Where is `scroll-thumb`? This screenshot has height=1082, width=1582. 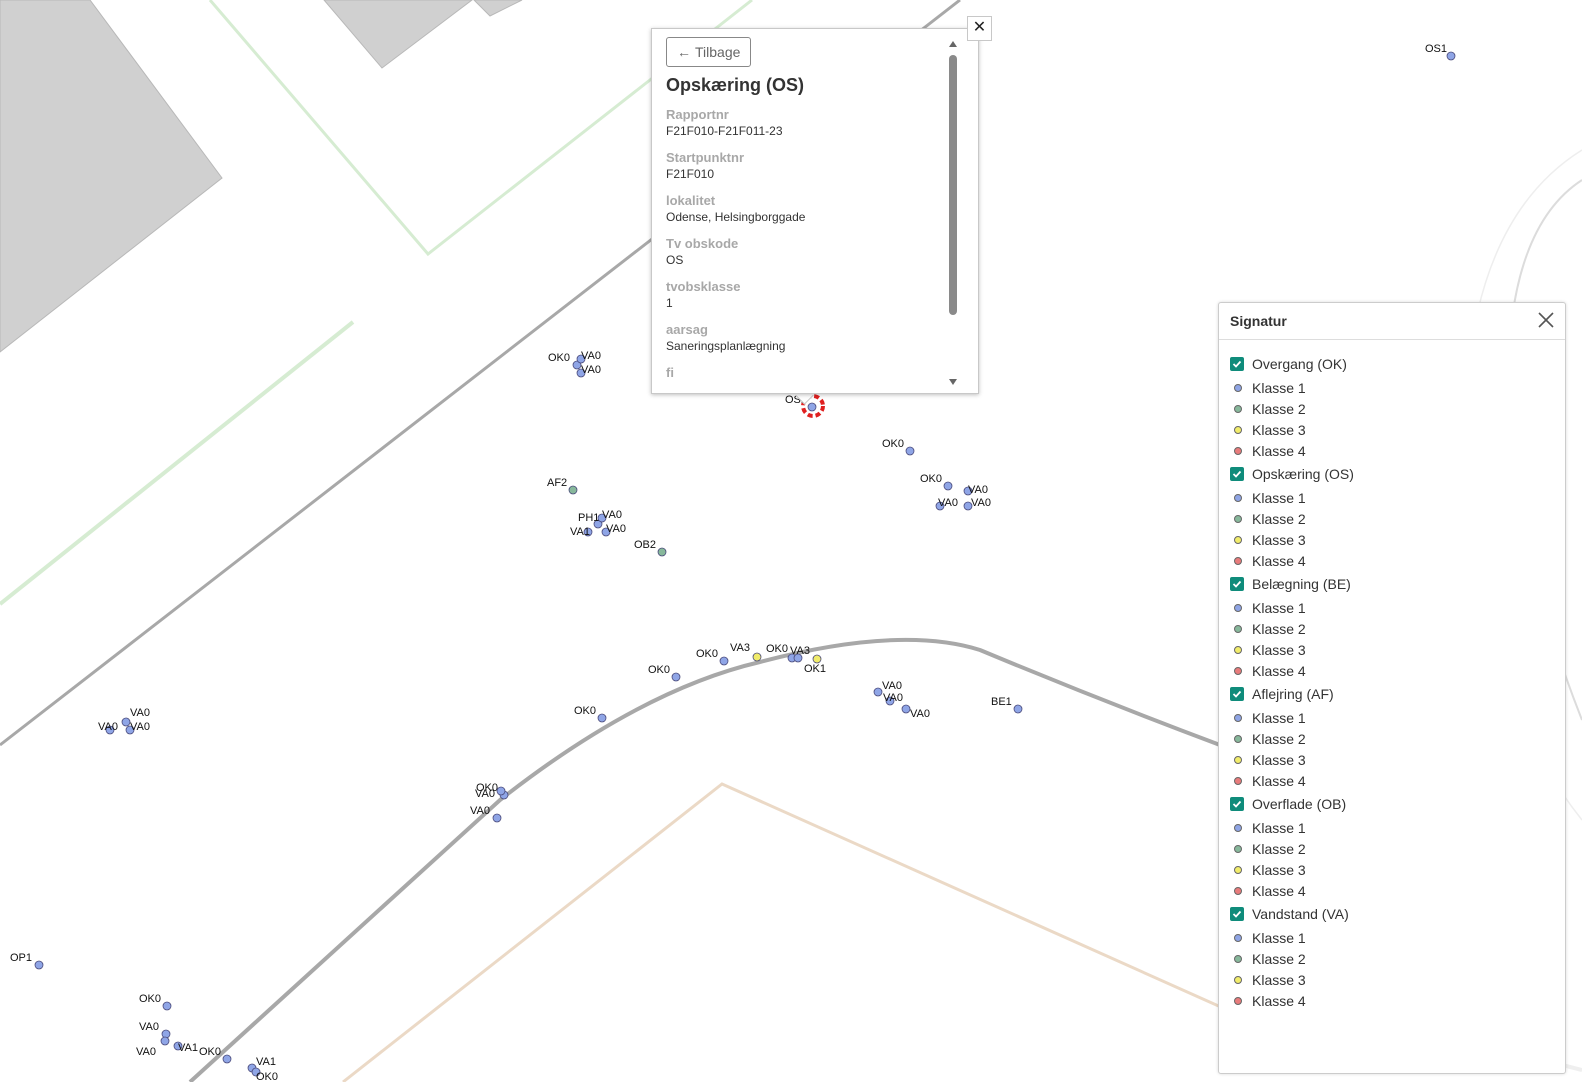
scroll-thumb is located at coordinates (953, 185).